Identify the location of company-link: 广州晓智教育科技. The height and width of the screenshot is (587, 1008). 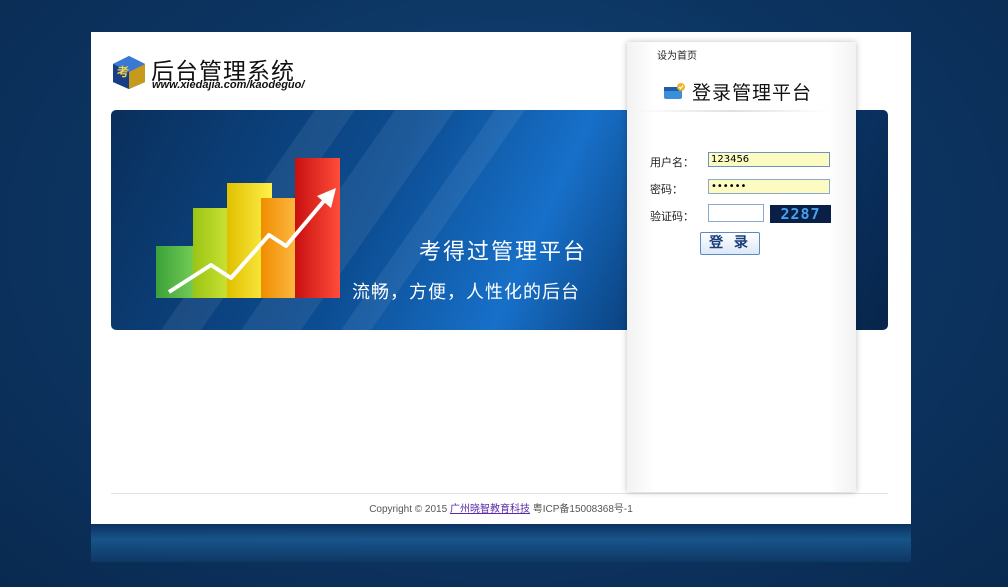
(490, 509).